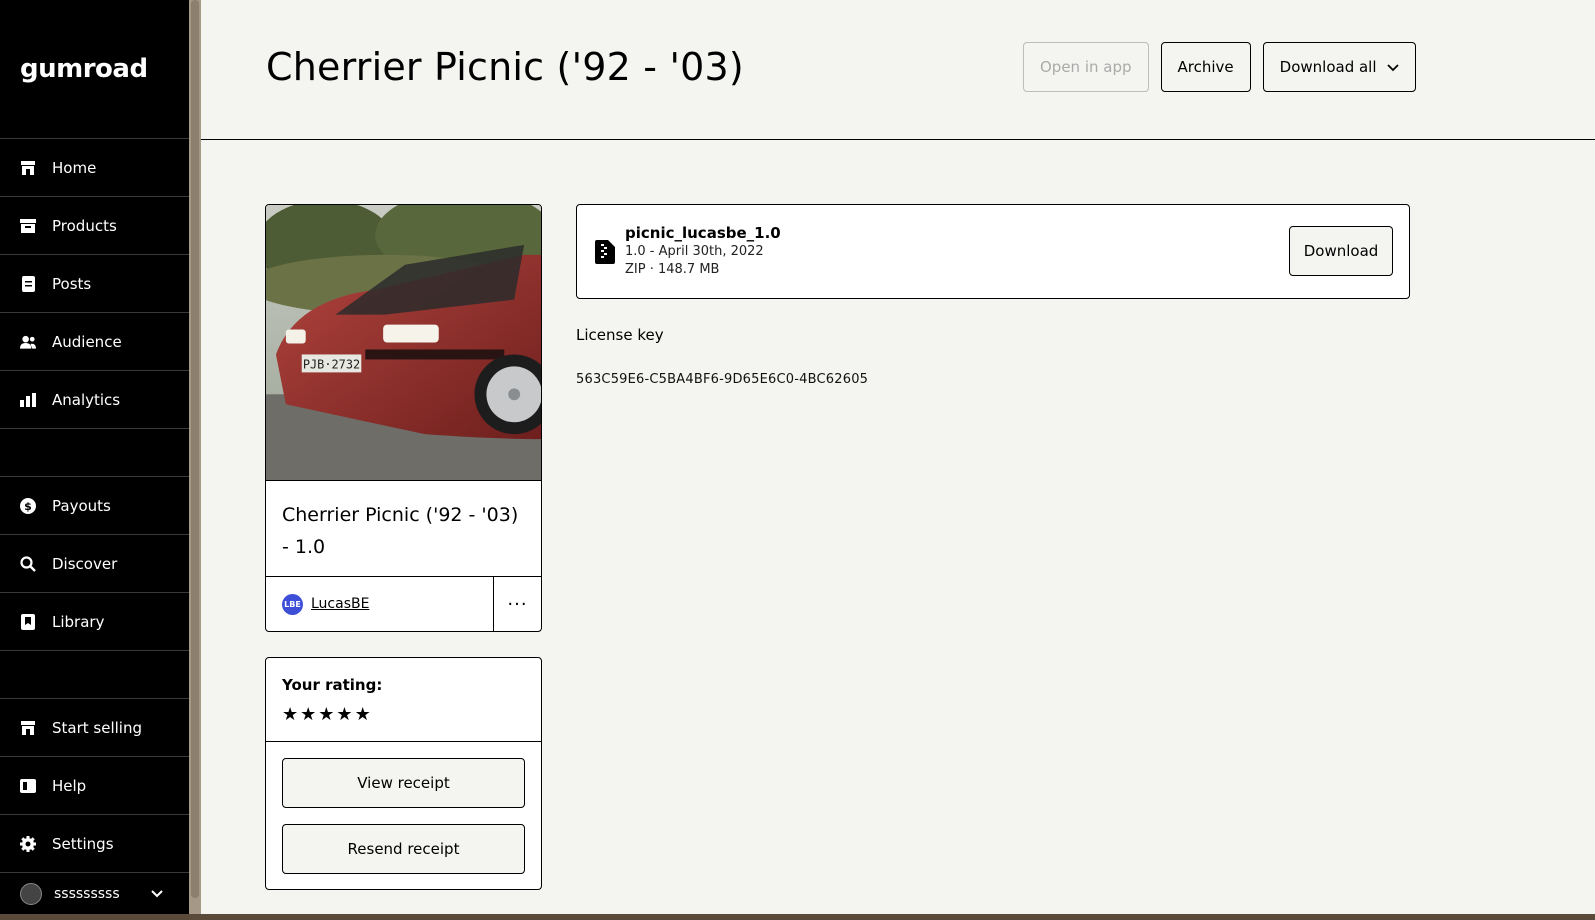 Image resolution: width=1595 pixels, height=920 pixels. Describe the element at coordinates (292, 604) in the screenshot. I see `creator-avatar: LBE` at that location.